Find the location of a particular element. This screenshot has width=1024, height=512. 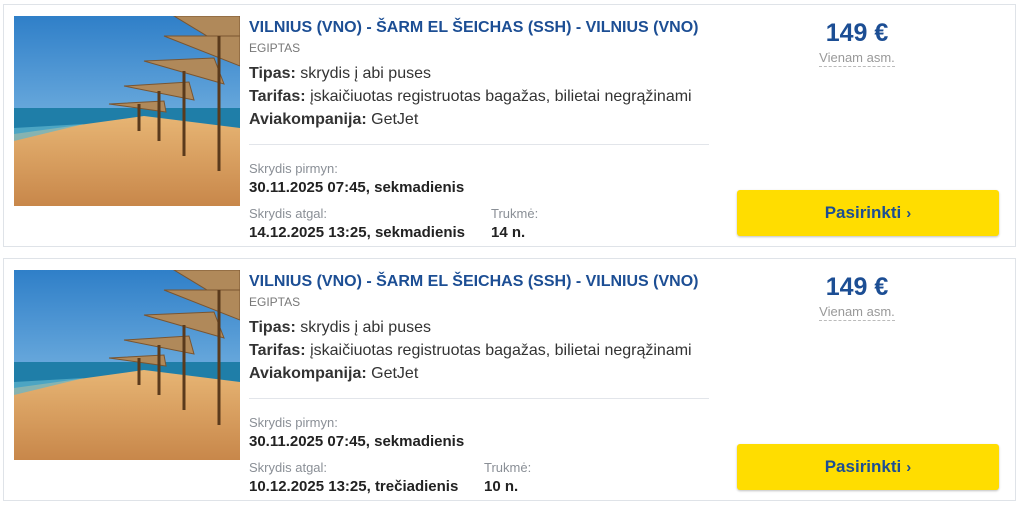

duration-value: 14 n. is located at coordinates (508, 232).